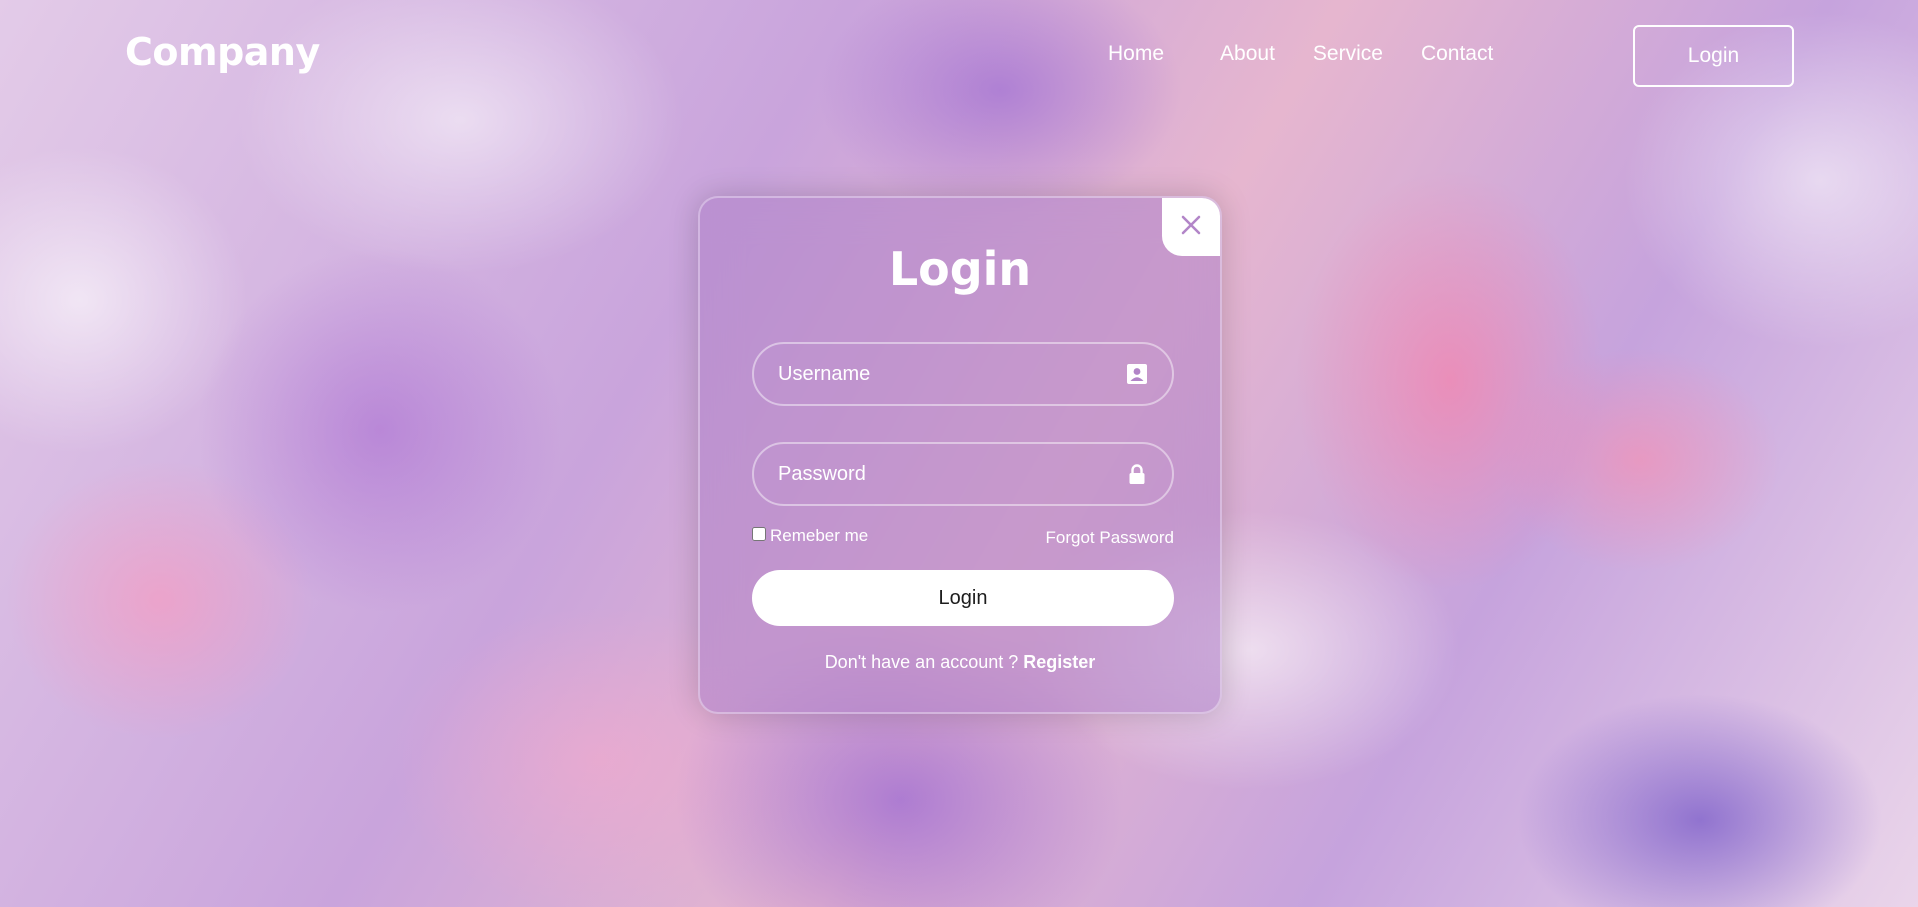 The image size is (1918, 907). I want to click on password-input, so click(963, 474).